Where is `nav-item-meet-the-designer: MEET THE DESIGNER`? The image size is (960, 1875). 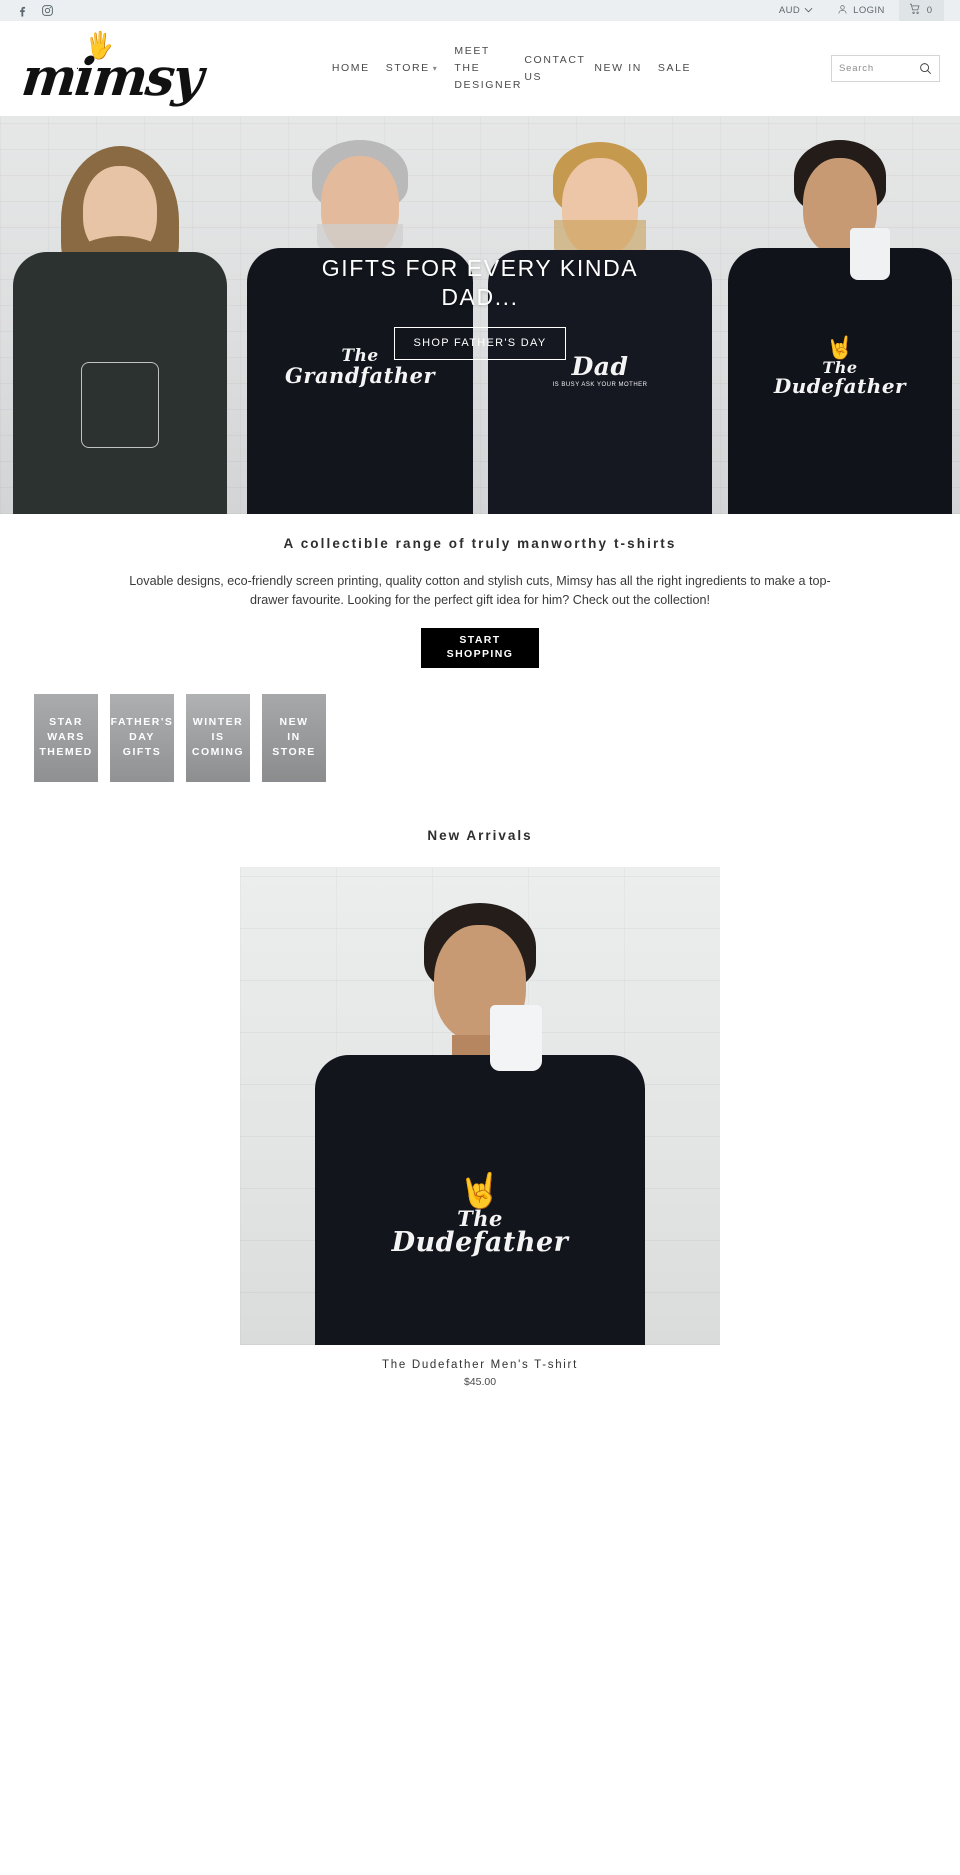 nav-item-meet-the-designer: MEET THE DESIGNER is located at coordinates (483, 68).